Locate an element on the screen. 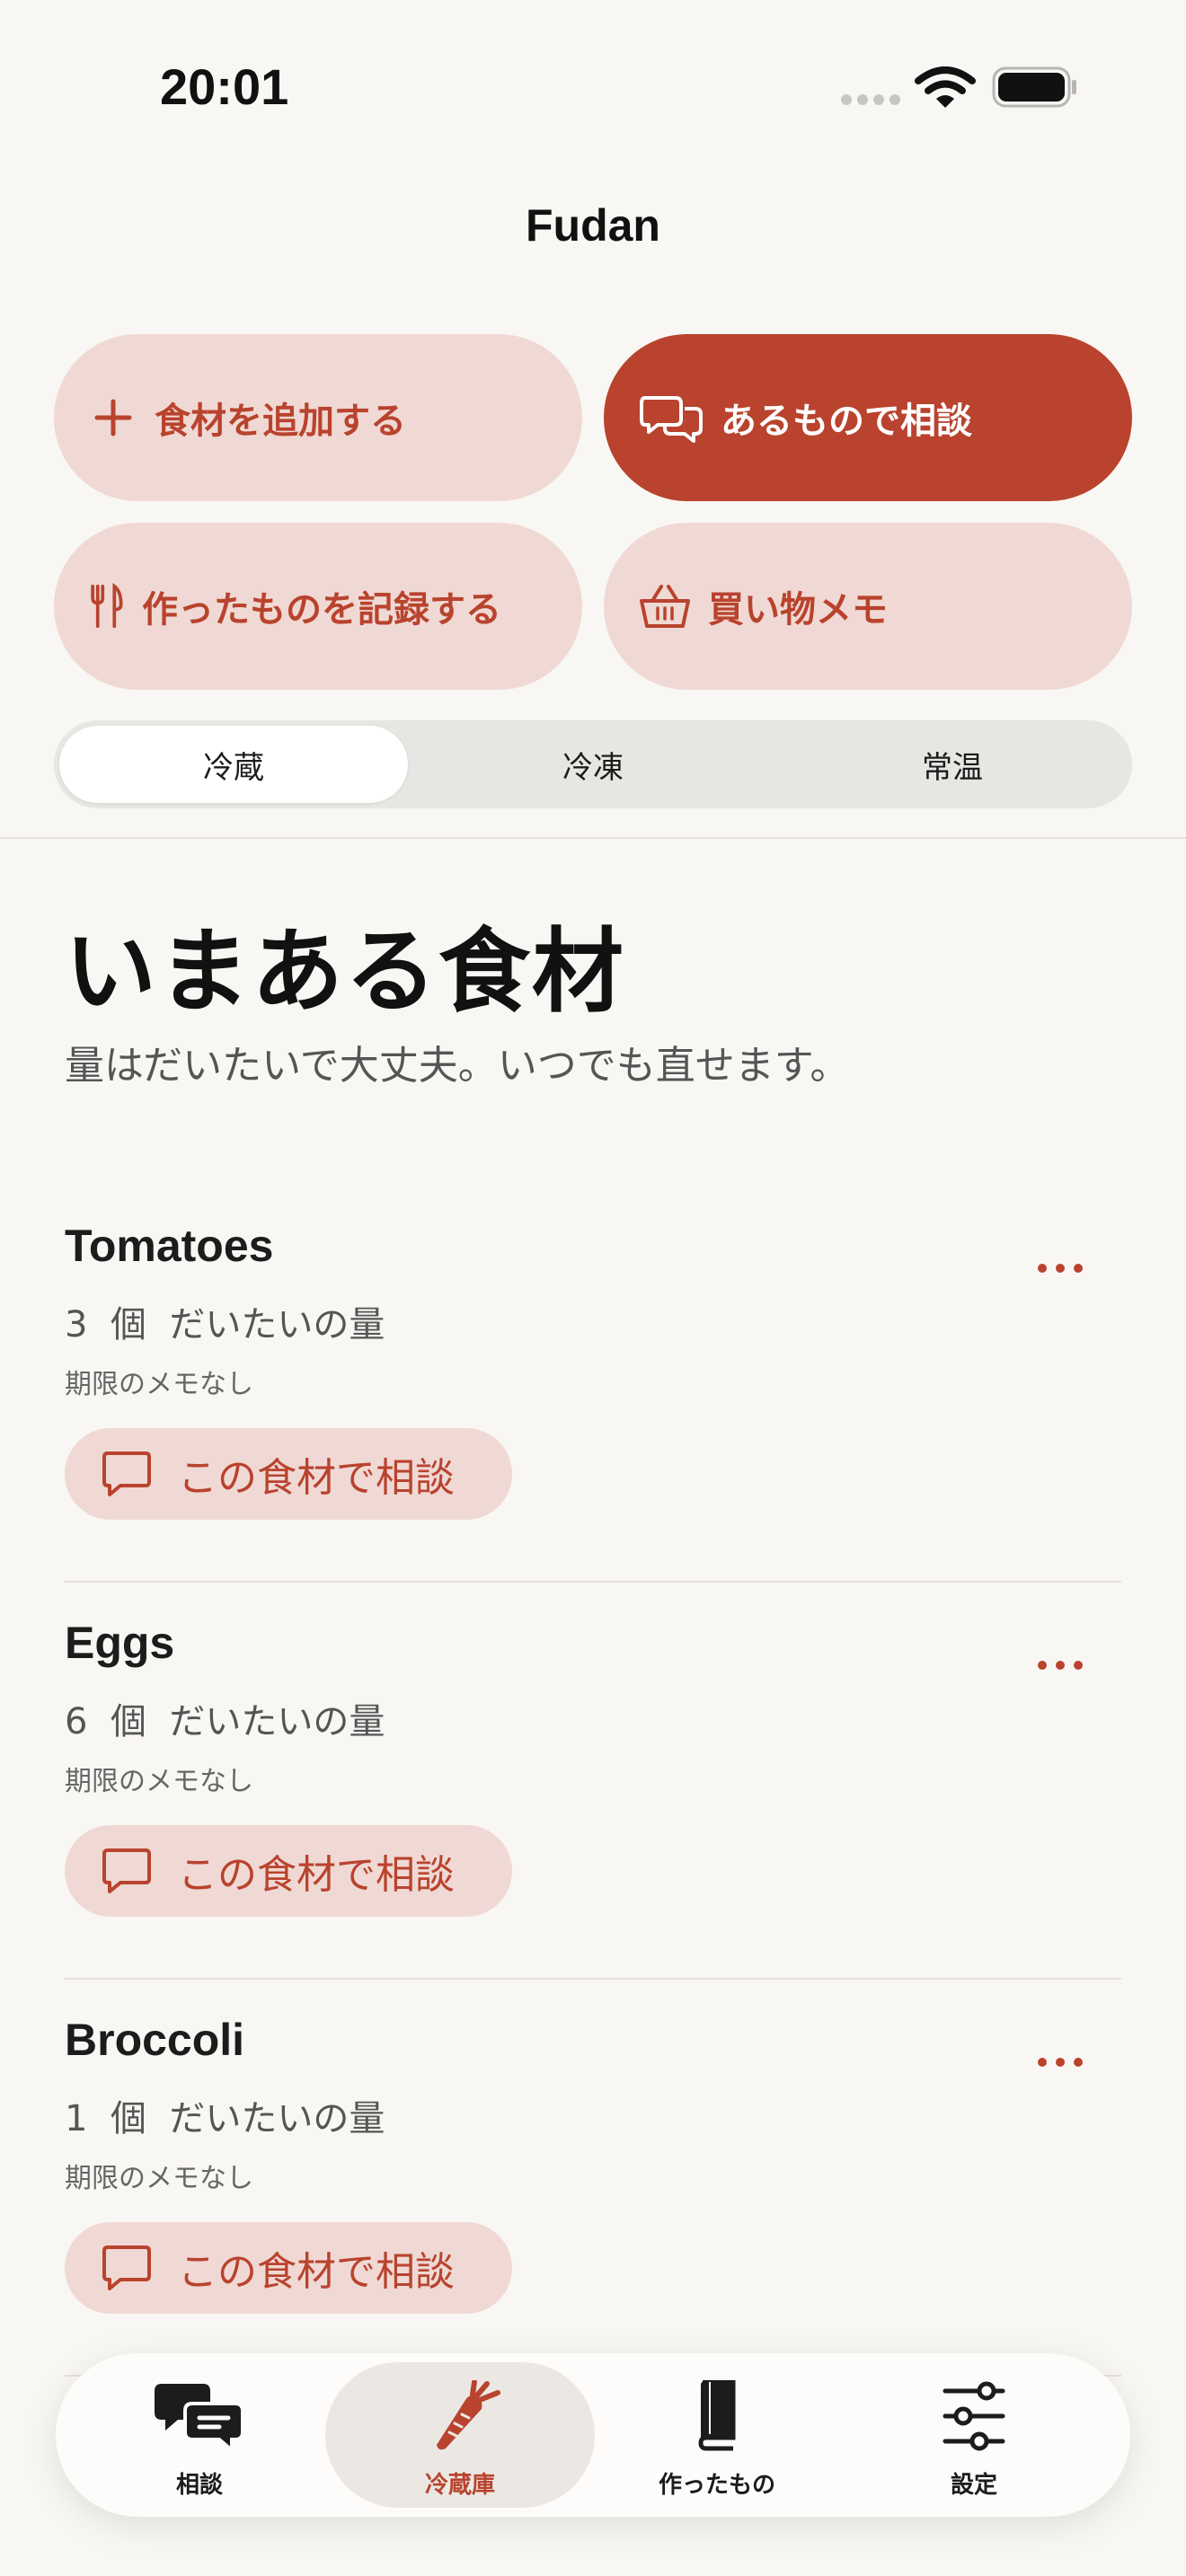 This screenshot has height=2576, width=1186. carrot-icon is located at coordinates (468, 2415).